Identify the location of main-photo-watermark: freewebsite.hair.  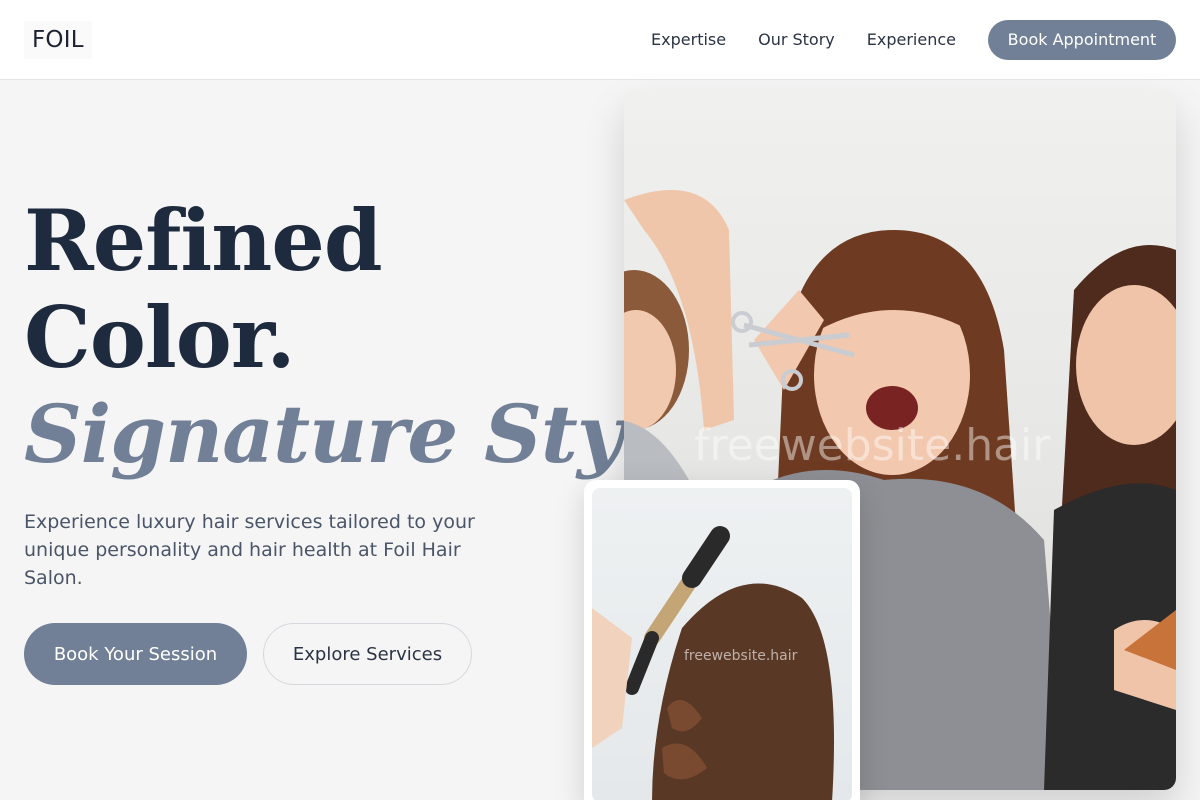
(872, 445).